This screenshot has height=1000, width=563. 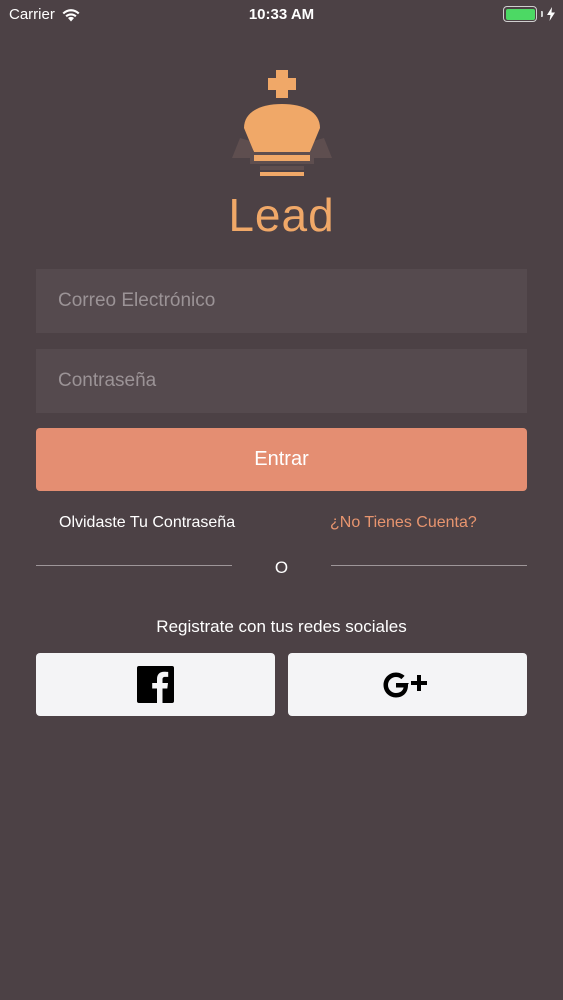 I want to click on clock: 10:33 AM, so click(x=281, y=14).